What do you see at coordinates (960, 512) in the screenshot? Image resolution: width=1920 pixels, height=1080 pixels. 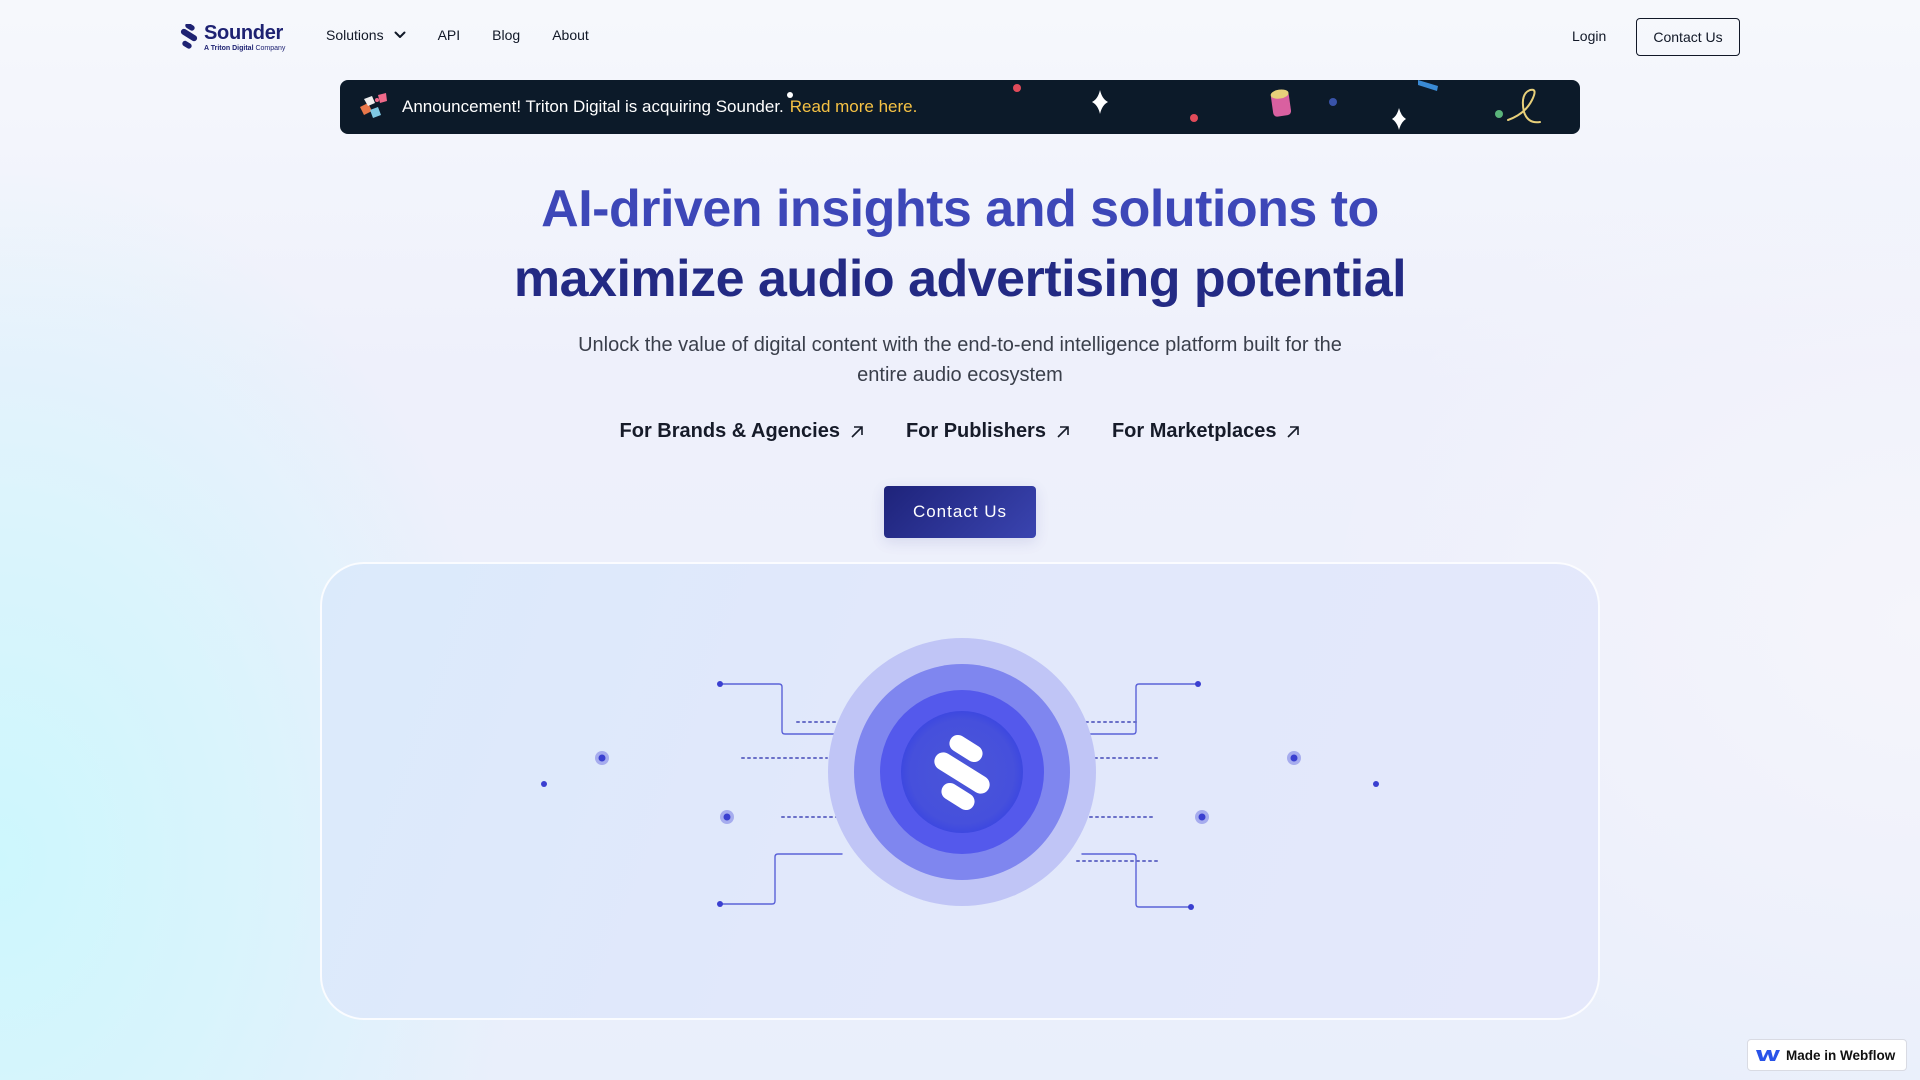 I see `hero-contact-us-button: Contact Us` at bounding box center [960, 512].